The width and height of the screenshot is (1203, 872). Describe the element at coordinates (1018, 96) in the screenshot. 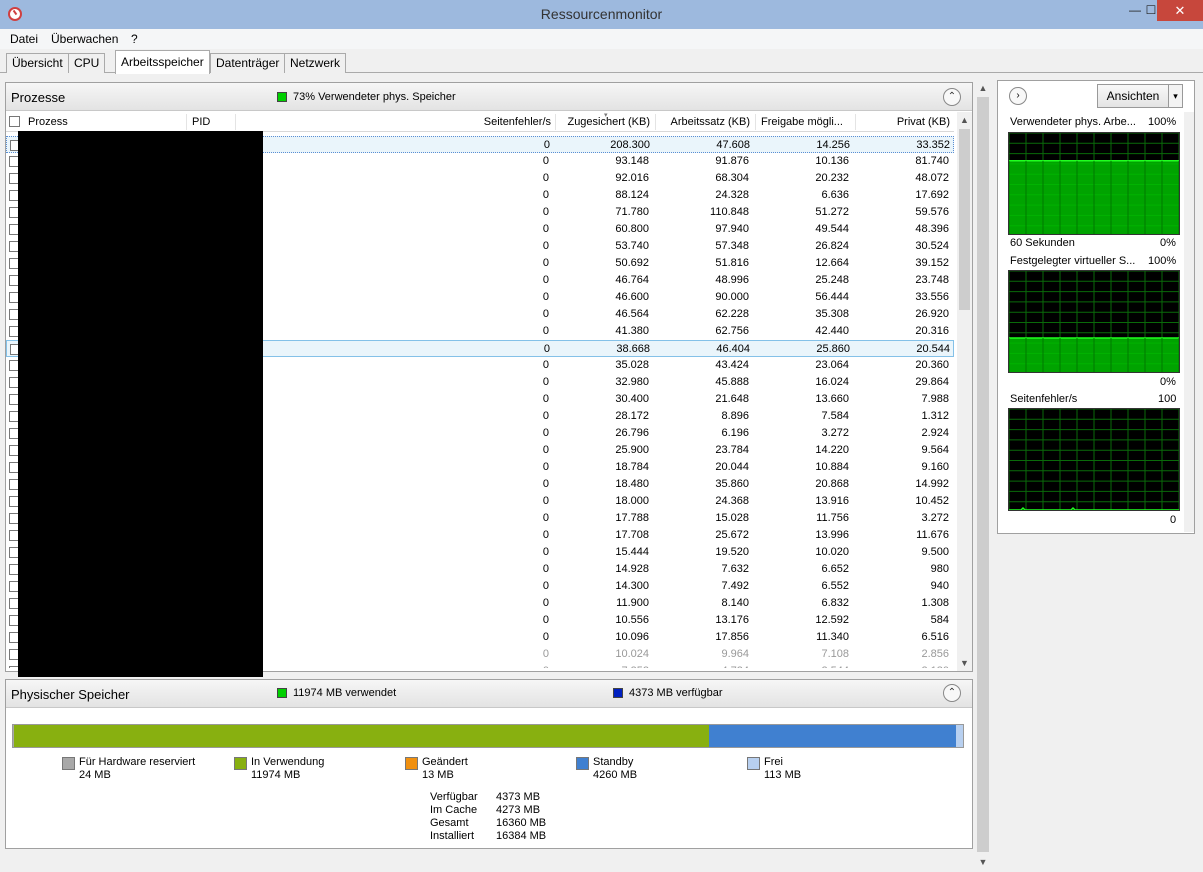

I see `expand-graphs-icon: ›` at that location.